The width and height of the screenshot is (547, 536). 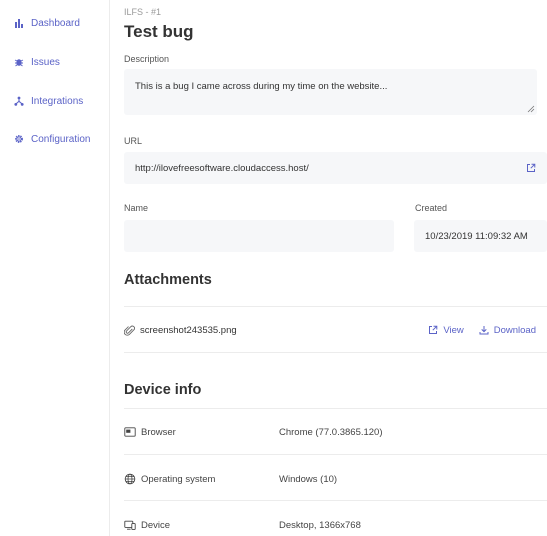 I want to click on device-label: Device, so click(x=156, y=525).